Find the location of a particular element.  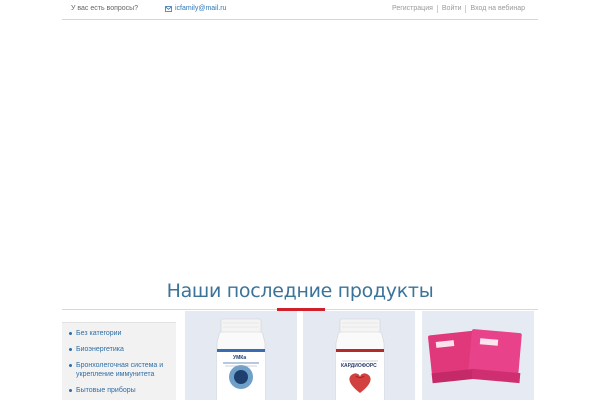

email-link: icfamily@mail.ru is located at coordinates (195, 8).